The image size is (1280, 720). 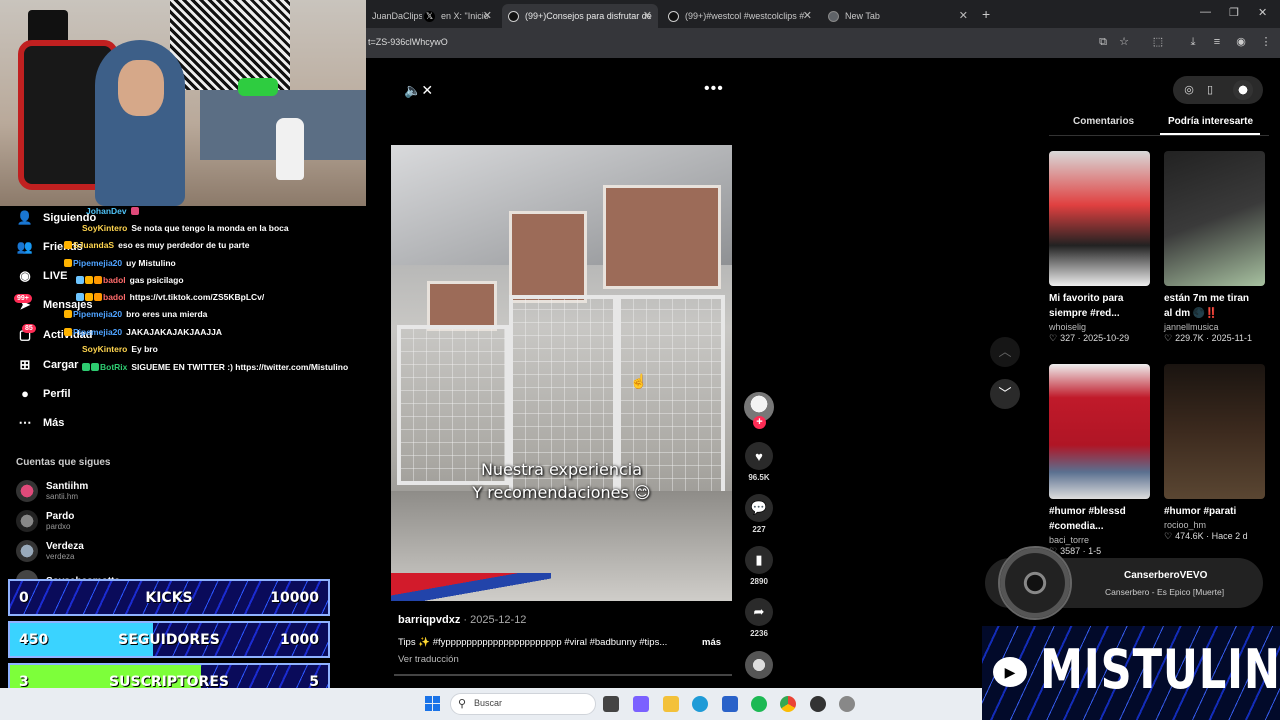 I want to click on sidebar-item-live: ◉ LIVE, so click(x=41, y=276).